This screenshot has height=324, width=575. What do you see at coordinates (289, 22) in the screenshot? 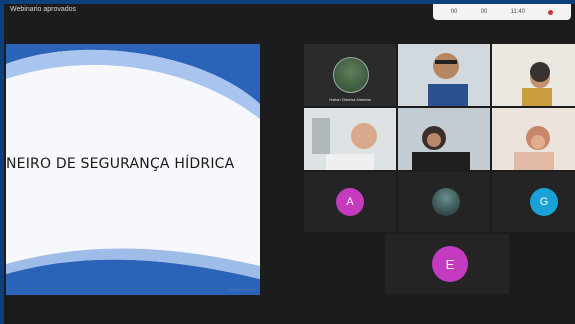
I see `top-bar: Webinario aprovados 00 00 11:40` at bounding box center [289, 22].